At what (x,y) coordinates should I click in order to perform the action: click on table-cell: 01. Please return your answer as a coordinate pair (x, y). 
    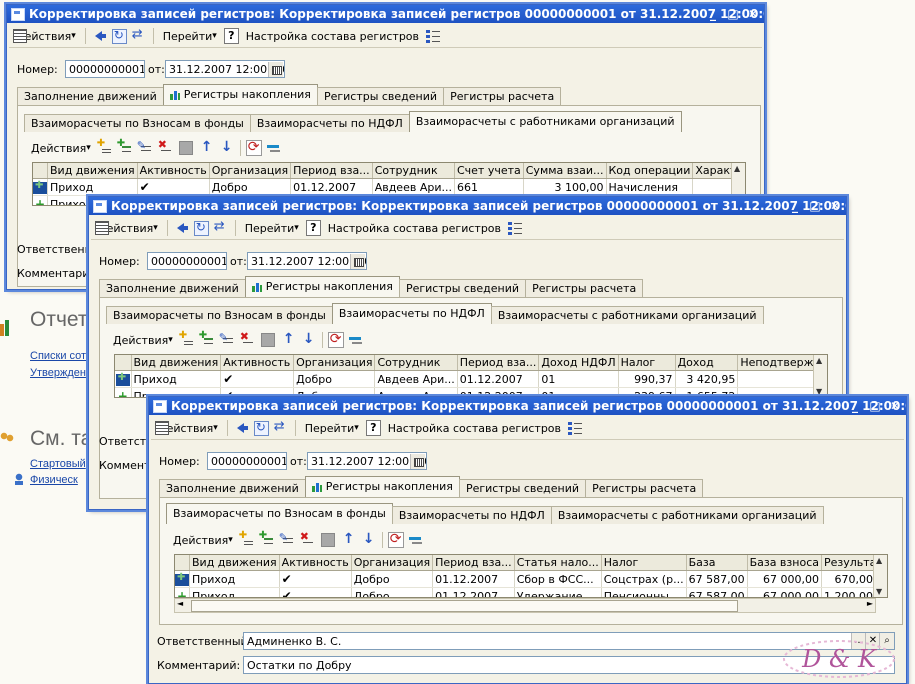
    Looking at the image, I should click on (578, 379).